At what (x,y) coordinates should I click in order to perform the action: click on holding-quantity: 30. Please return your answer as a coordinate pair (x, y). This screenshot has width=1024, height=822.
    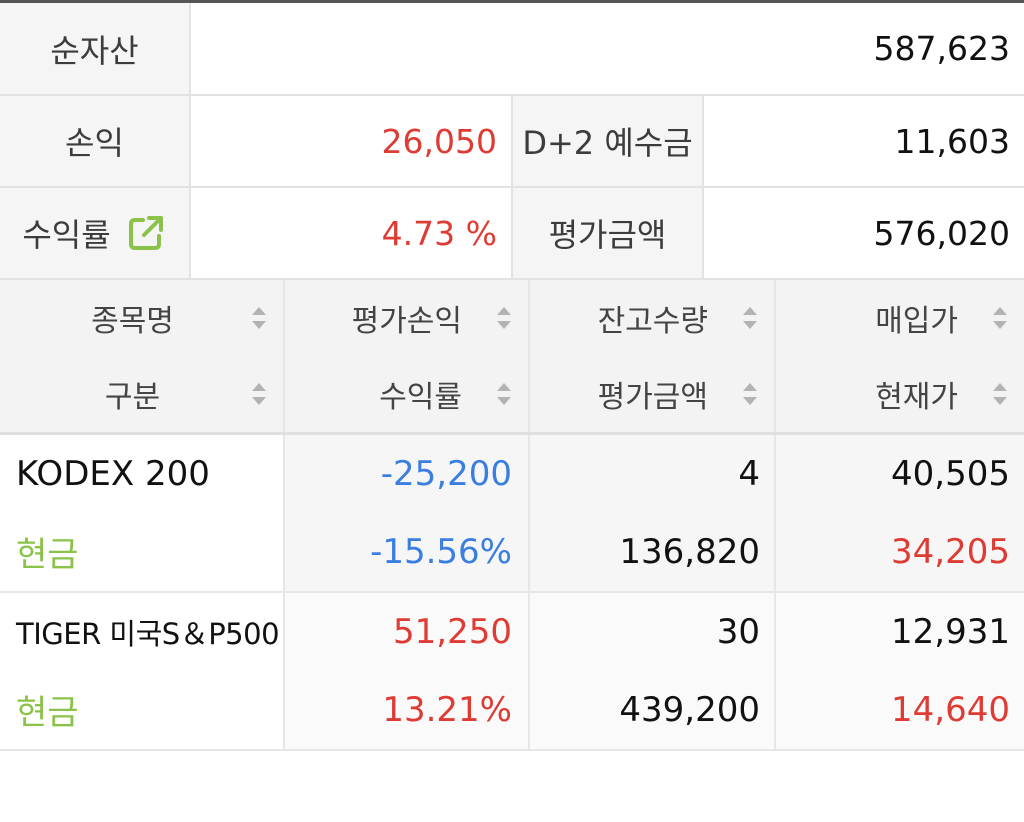
    Looking at the image, I should click on (652, 631).